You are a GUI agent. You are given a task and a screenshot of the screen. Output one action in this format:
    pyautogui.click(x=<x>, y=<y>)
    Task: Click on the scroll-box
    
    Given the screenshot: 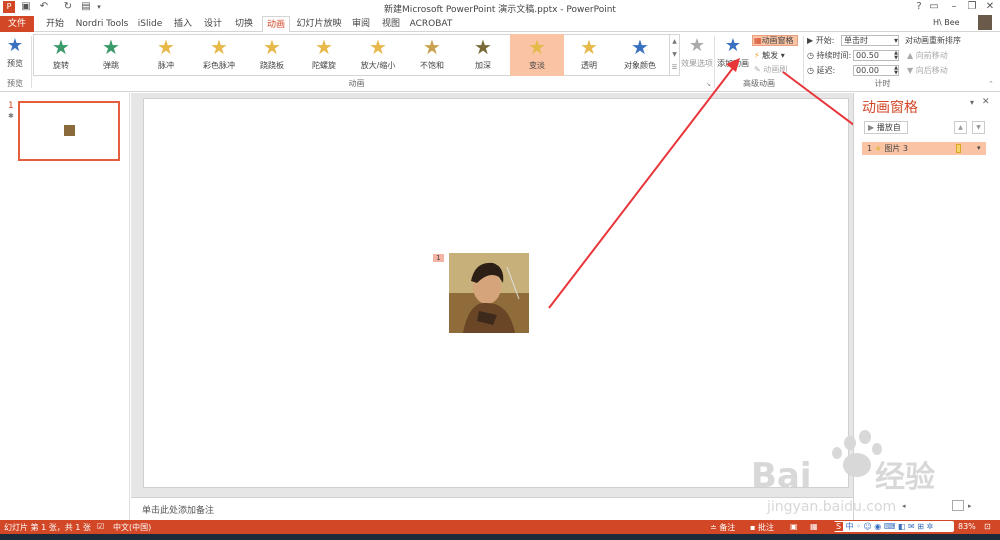 What is the action you would take?
    pyautogui.click(x=958, y=505)
    